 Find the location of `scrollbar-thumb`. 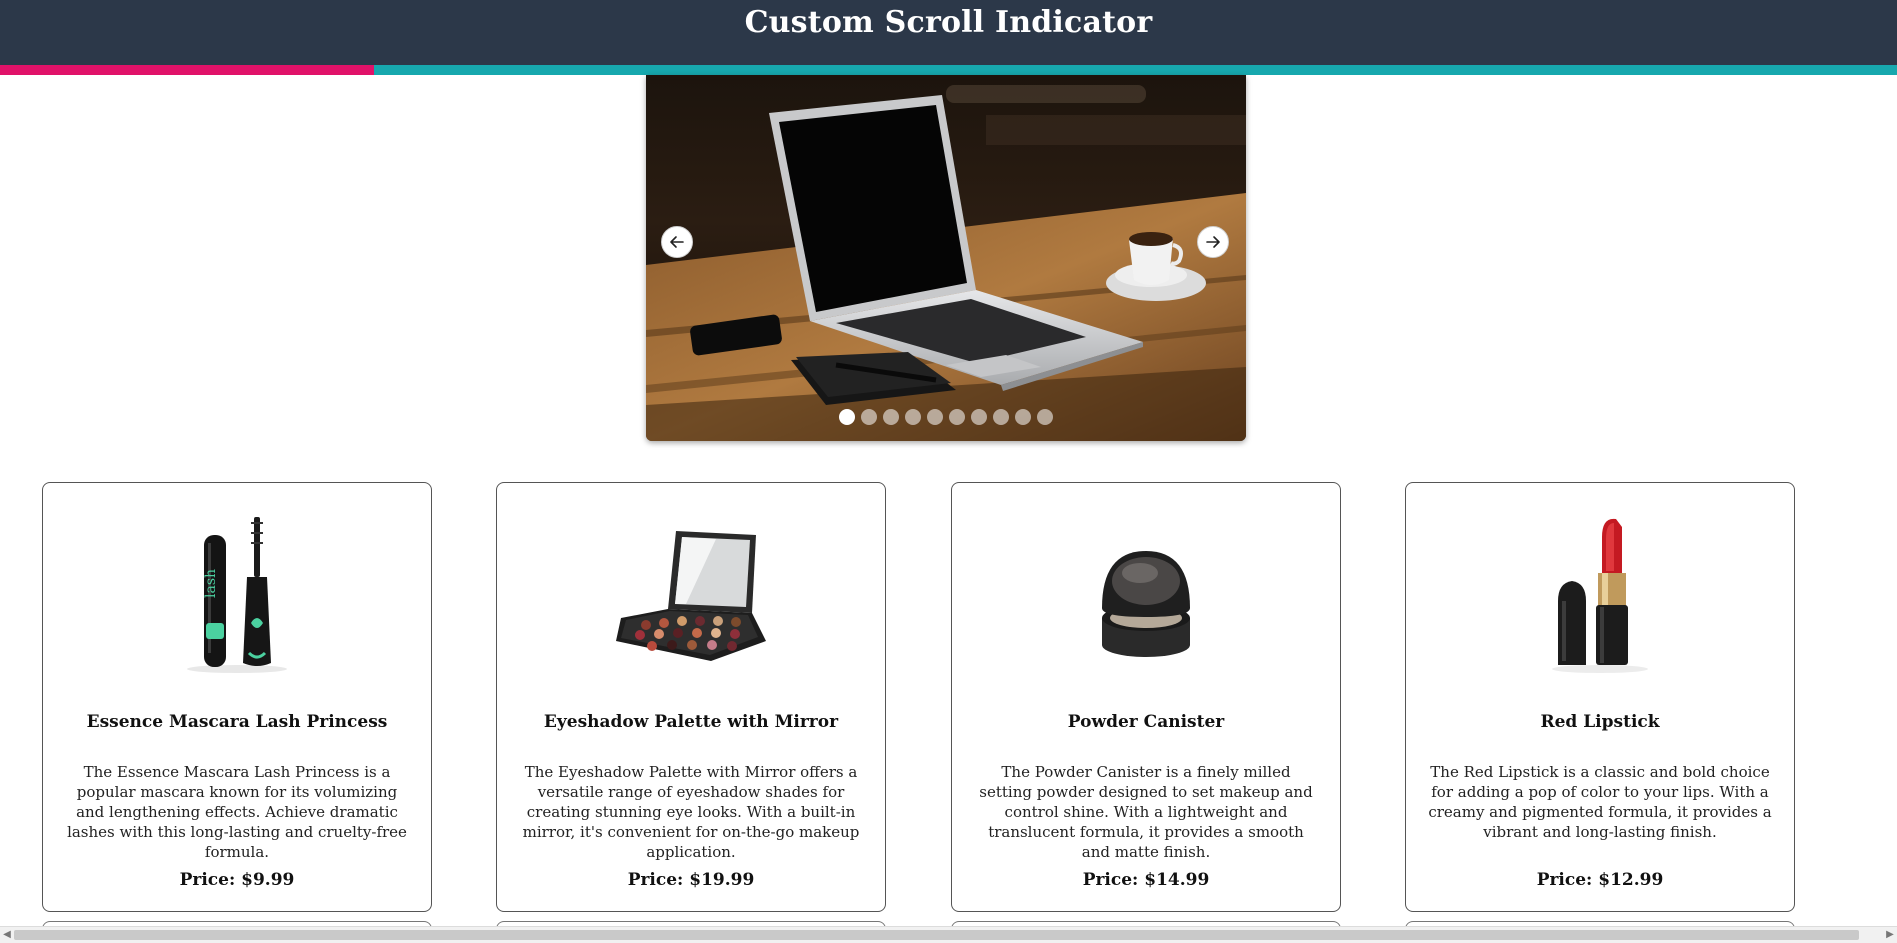

scrollbar-thumb is located at coordinates (936, 935).